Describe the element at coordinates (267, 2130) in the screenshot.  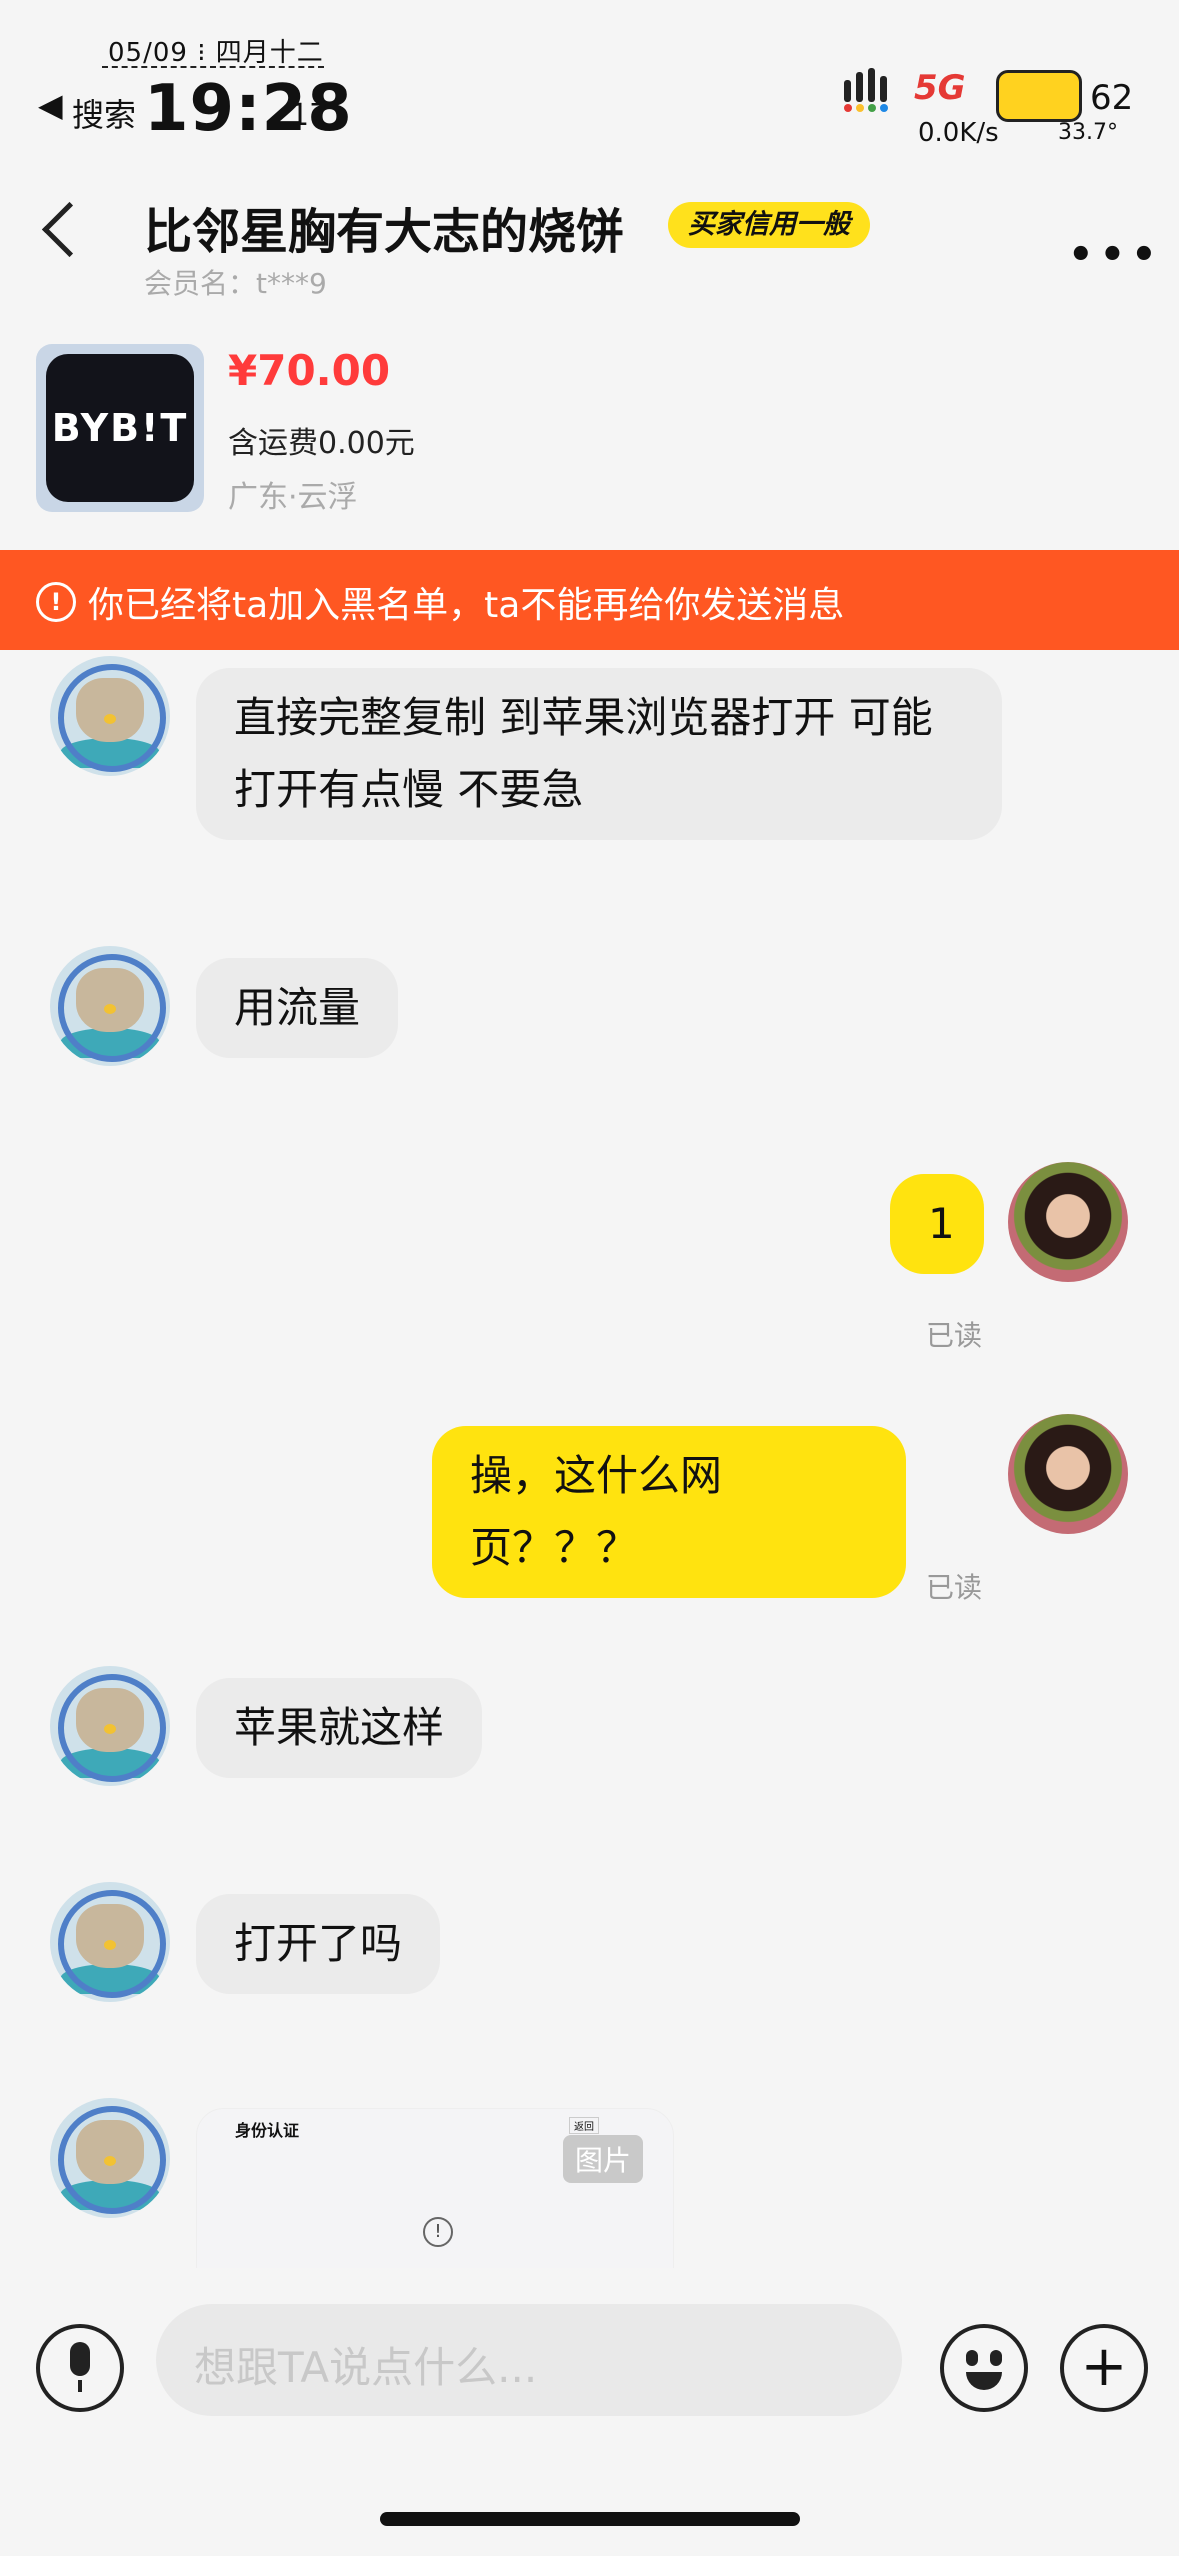
I see `image-title: 身份认证` at that location.